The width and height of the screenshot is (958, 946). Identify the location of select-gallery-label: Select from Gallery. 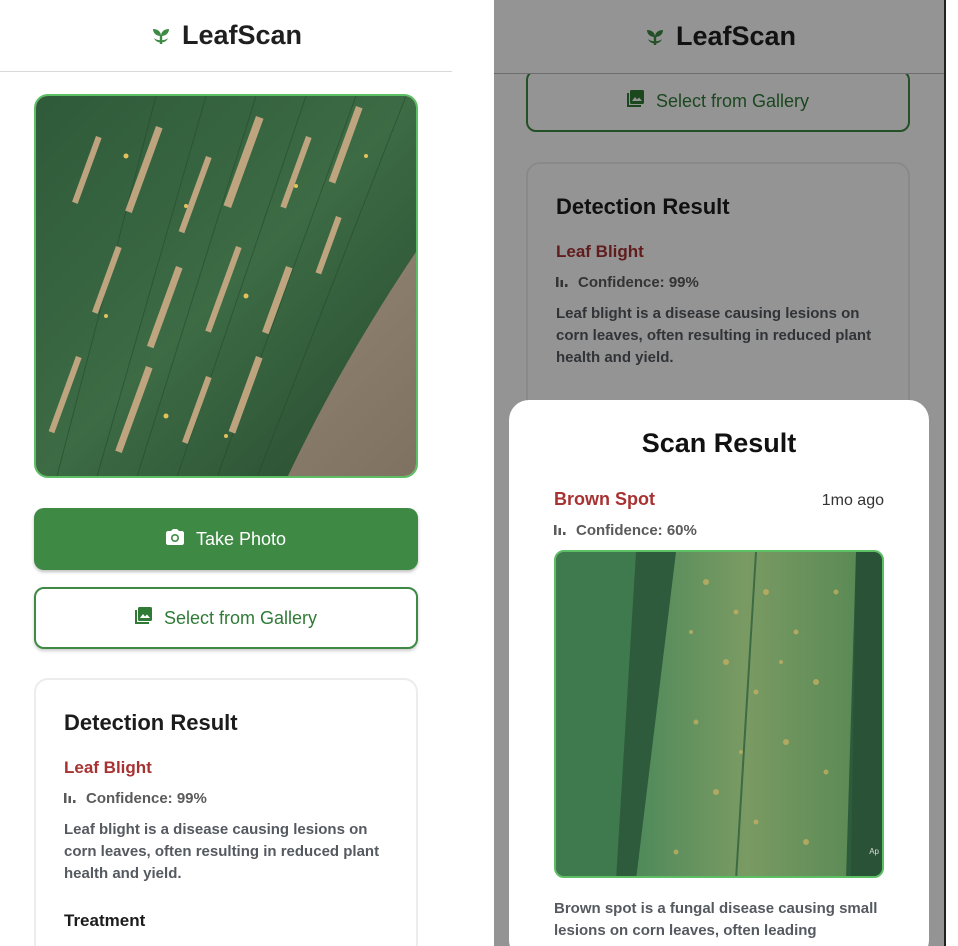
(240, 617).